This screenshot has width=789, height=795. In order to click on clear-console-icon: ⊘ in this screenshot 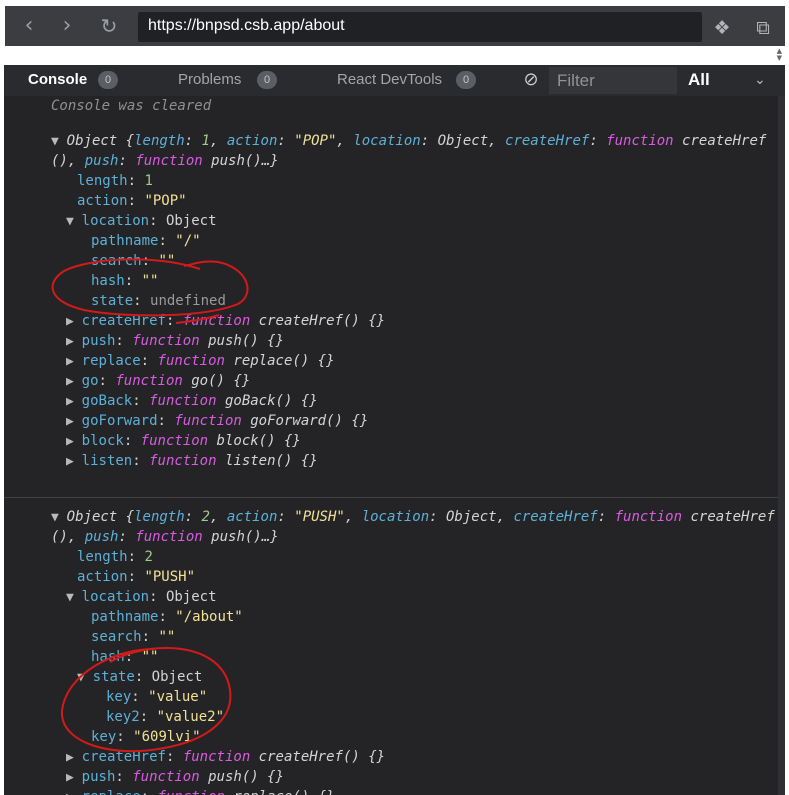, I will do `click(531, 80)`.